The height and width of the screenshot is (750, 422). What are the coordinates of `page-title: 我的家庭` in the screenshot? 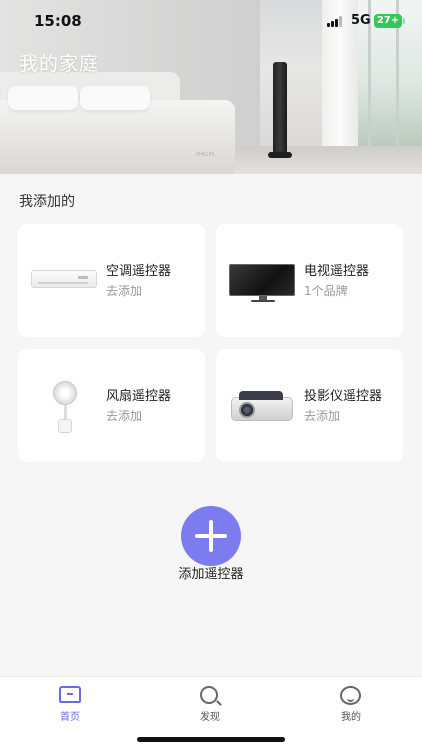 It's located at (59, 62).